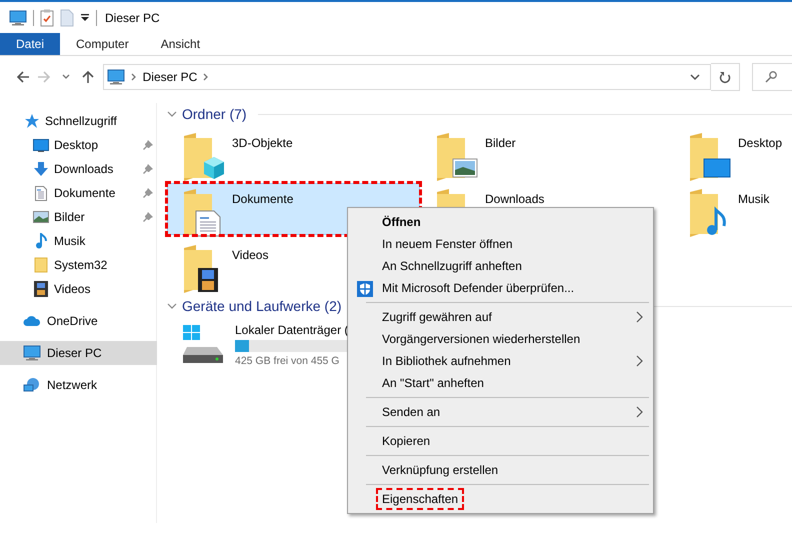 The image size is (792, 538). I want to click on menu-item: An "Start" anheften, so click(500, 383).